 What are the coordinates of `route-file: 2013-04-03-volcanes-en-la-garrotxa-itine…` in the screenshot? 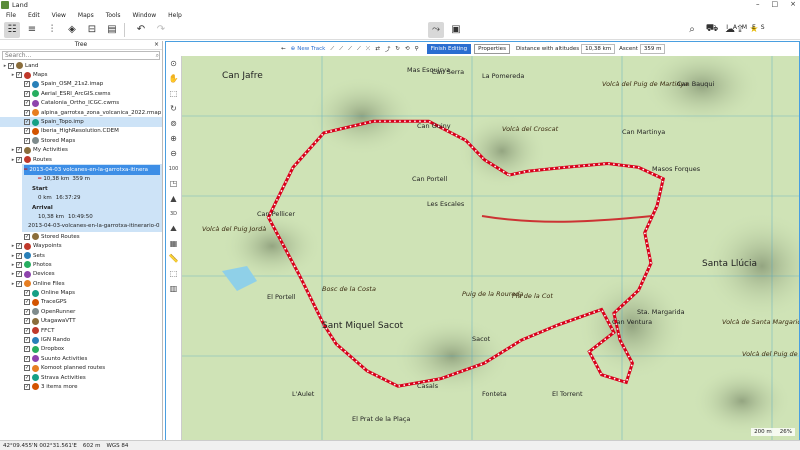 It's located at (92, 226).